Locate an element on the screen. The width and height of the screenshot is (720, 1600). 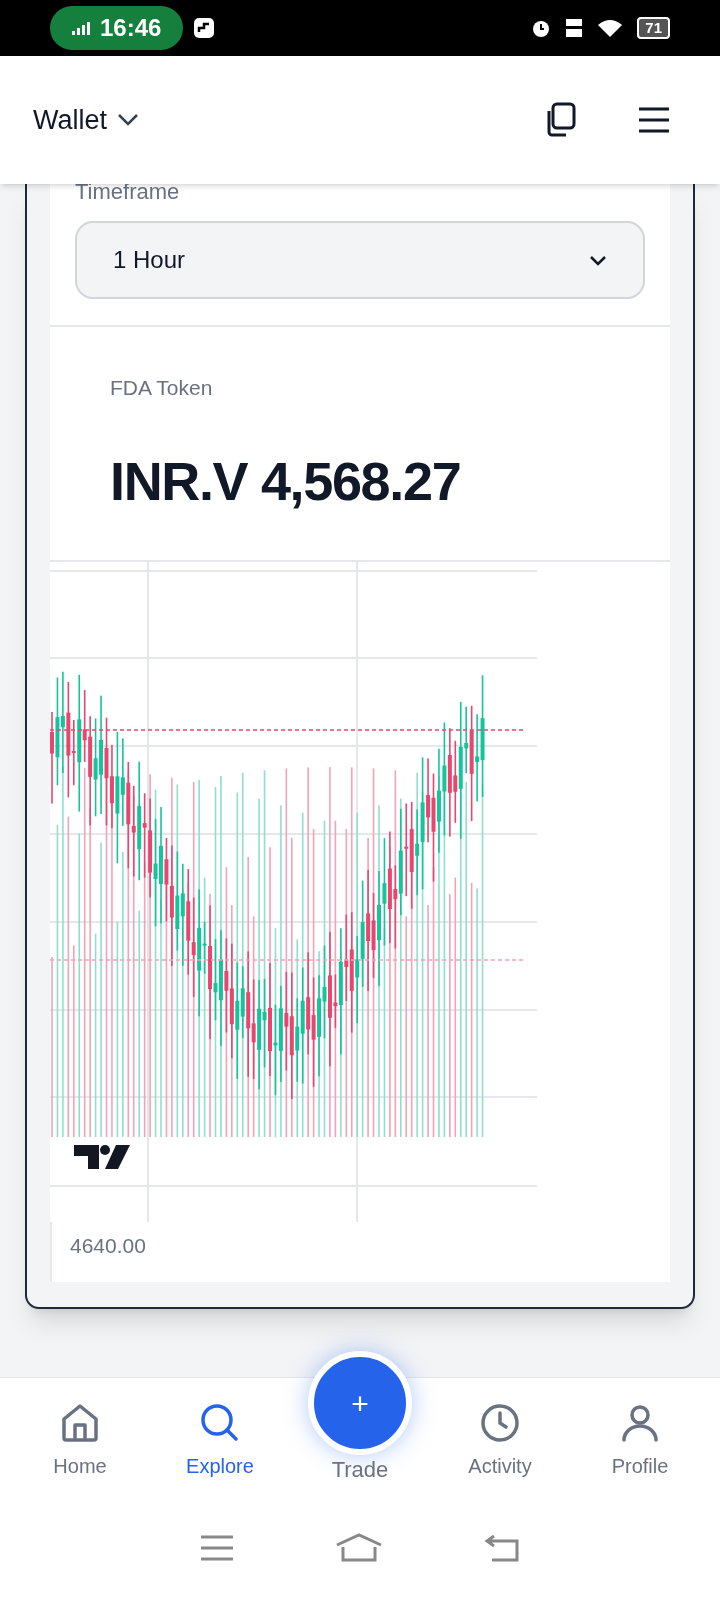
wallet-dropdown: Wallet is located at coordinates (86, 120).